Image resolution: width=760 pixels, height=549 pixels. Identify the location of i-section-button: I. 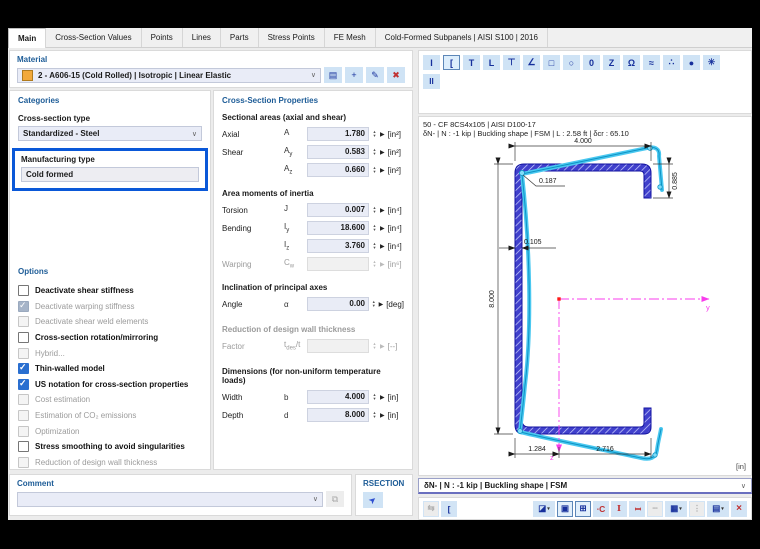
(431, 62).